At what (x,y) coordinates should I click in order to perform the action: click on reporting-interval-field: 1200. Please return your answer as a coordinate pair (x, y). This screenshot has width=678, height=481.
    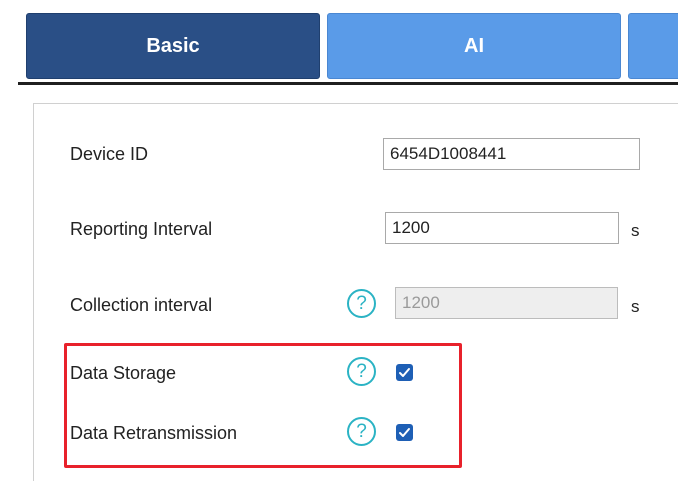
    Looking at the image, I should click on (502, 228).